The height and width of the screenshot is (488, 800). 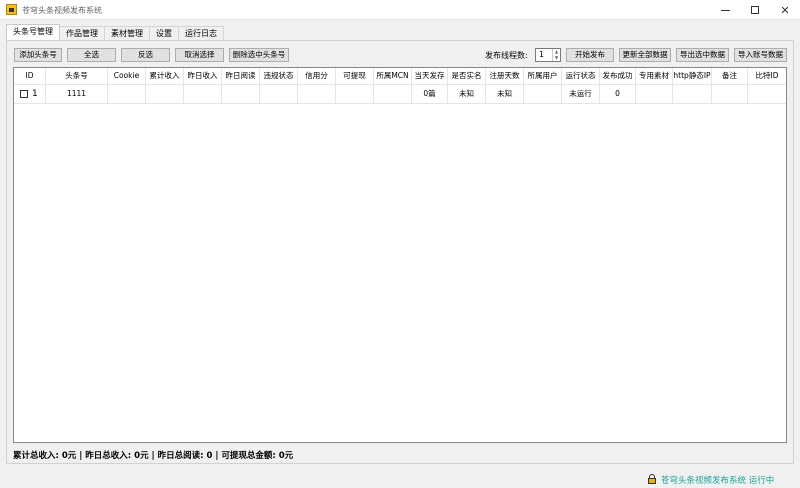 What do you see at coordinates (30, 94) in the screenshot?
I see `table-cell-id: 1` at bounding box center [30, 94].